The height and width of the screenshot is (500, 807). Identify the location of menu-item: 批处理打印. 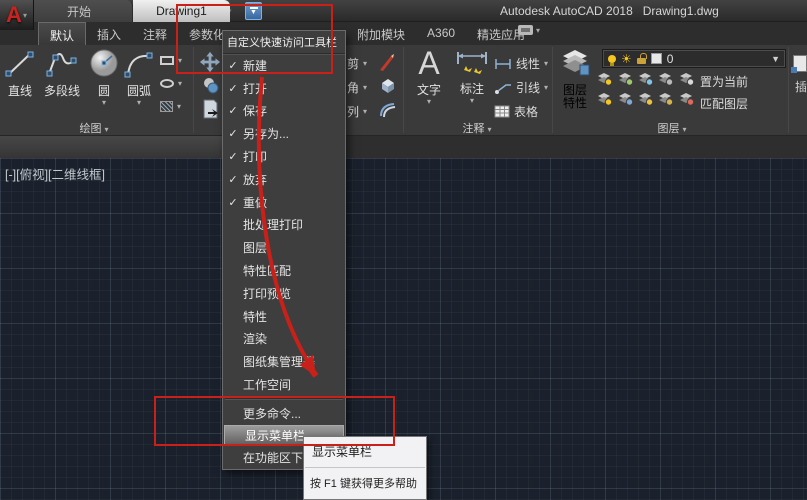
(284, 225).